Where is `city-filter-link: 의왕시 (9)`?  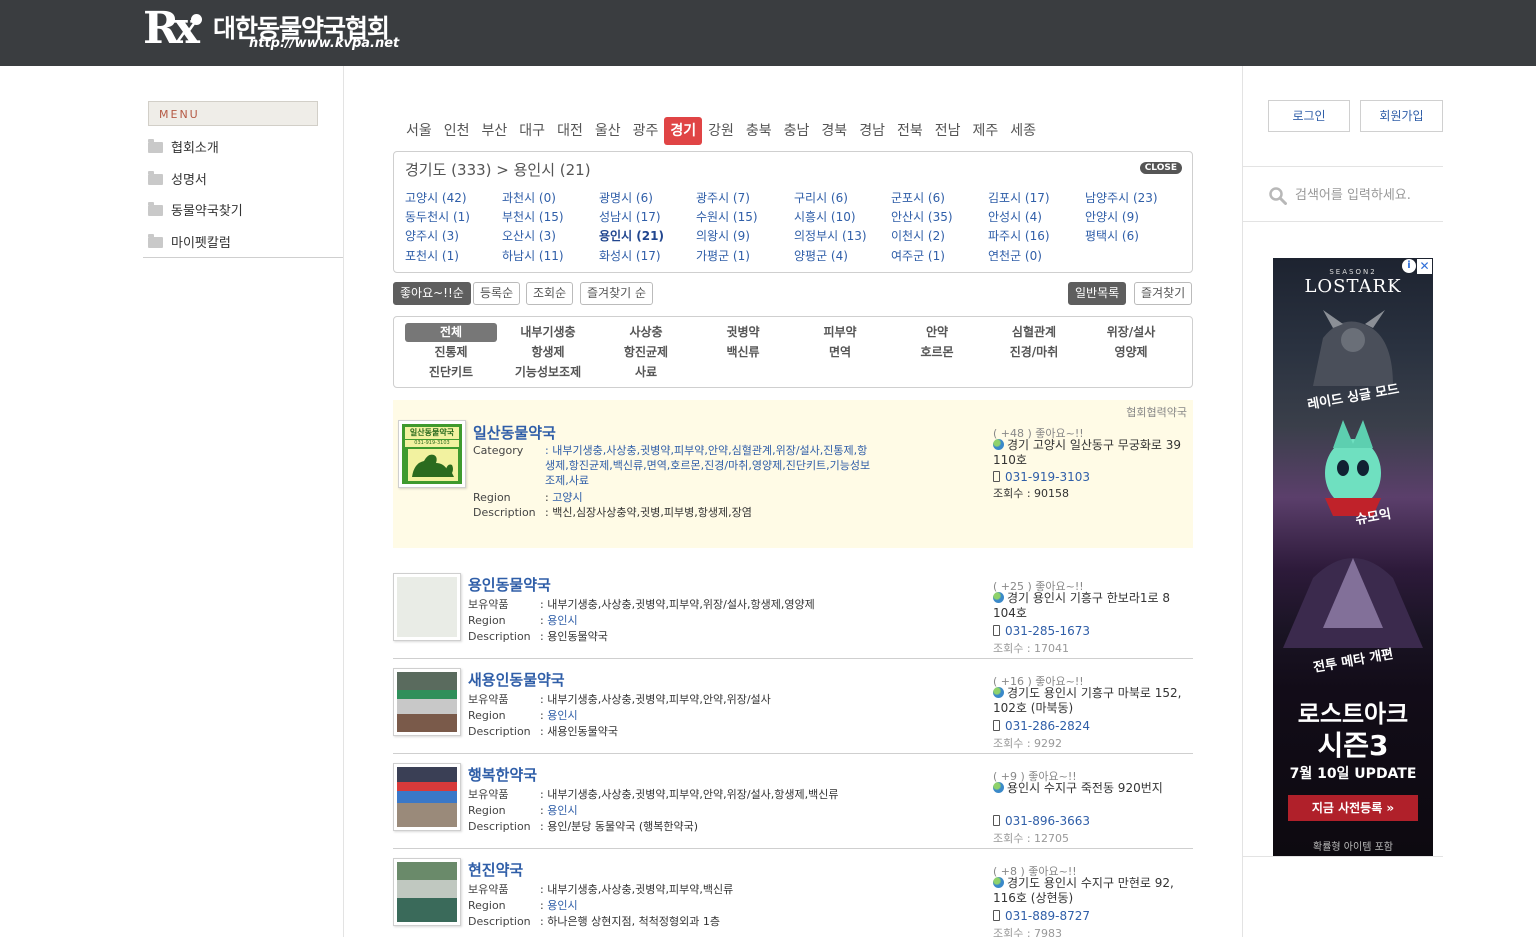
city-filter-link: 의왕시 (9) is located at coordinates (723, 235).